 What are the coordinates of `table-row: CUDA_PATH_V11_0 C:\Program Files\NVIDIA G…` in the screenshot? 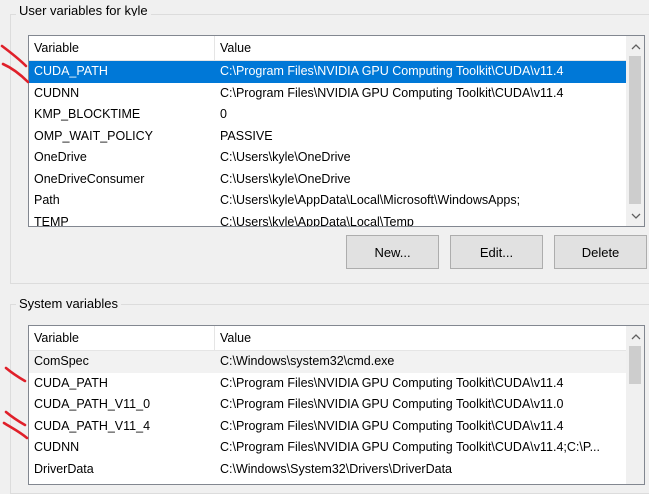 It's located at (328, 405).